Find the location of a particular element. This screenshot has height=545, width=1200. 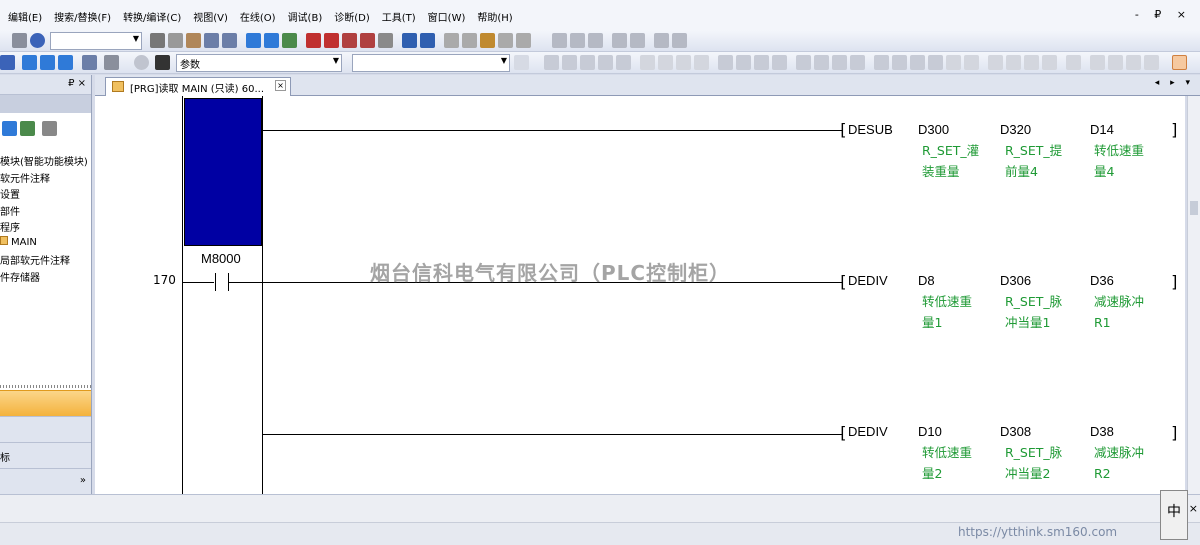

operand-3: D38 is located at coordinates (1102, 431).